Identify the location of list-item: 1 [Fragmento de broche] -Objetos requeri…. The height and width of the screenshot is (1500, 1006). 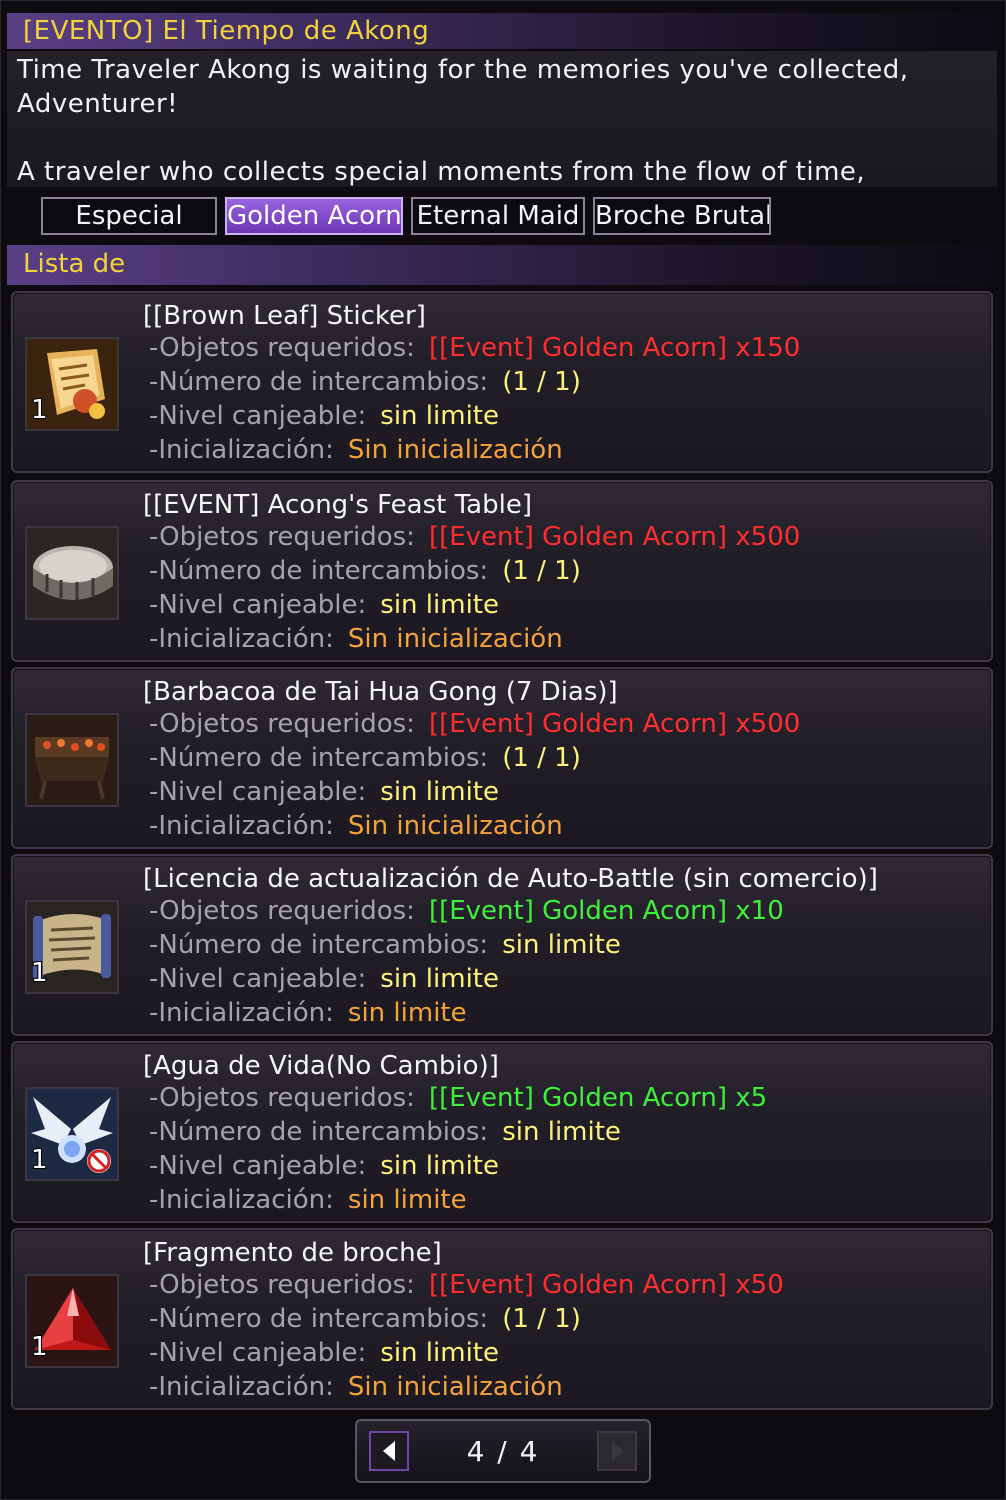
(502, 1319).